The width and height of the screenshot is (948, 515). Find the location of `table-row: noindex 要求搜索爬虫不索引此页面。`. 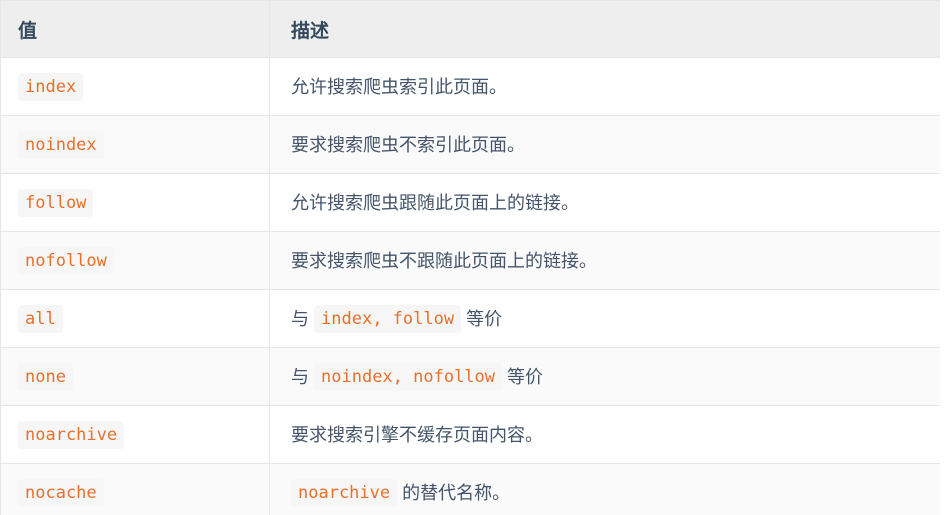

table-row: noindex 要求搜索爬虫不索引此页面。 is located at coordinates (470, 144).